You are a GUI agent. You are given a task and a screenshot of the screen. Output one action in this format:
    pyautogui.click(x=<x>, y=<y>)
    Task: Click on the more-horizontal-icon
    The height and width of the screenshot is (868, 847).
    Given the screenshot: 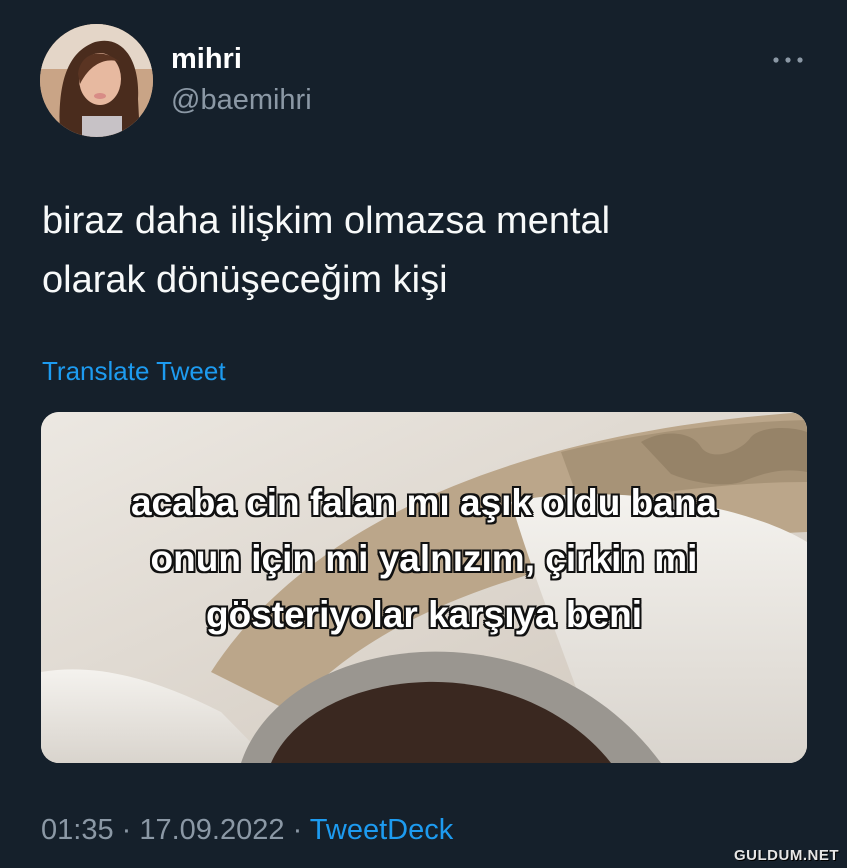 What is the action you would take?
    pyautogui.click(x=788, y=60)
    